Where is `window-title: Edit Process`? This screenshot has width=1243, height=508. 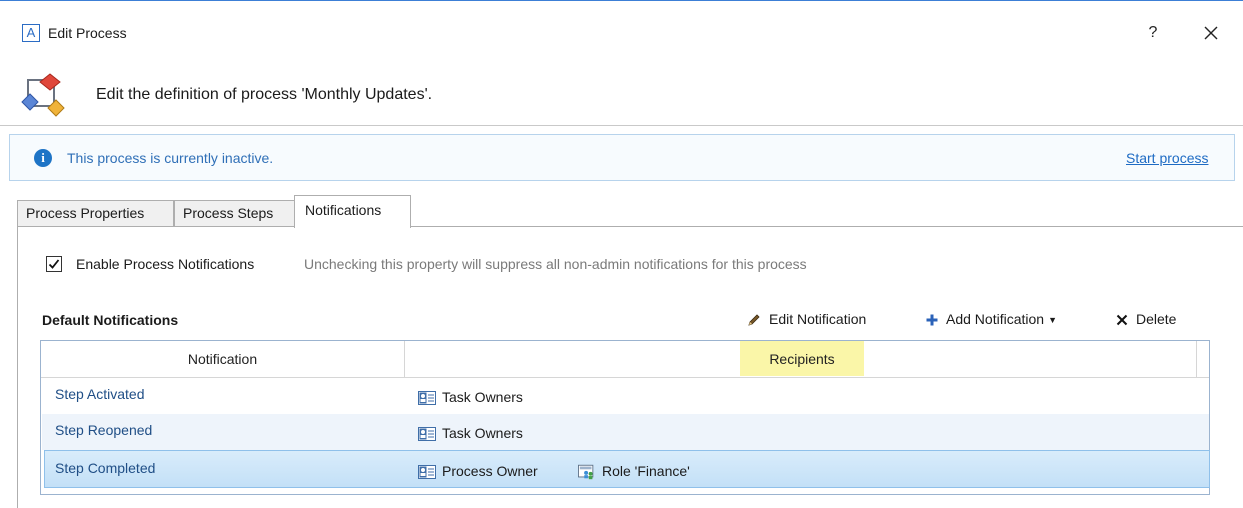
window-title: Edit Process is located at coordinates (87, 33).